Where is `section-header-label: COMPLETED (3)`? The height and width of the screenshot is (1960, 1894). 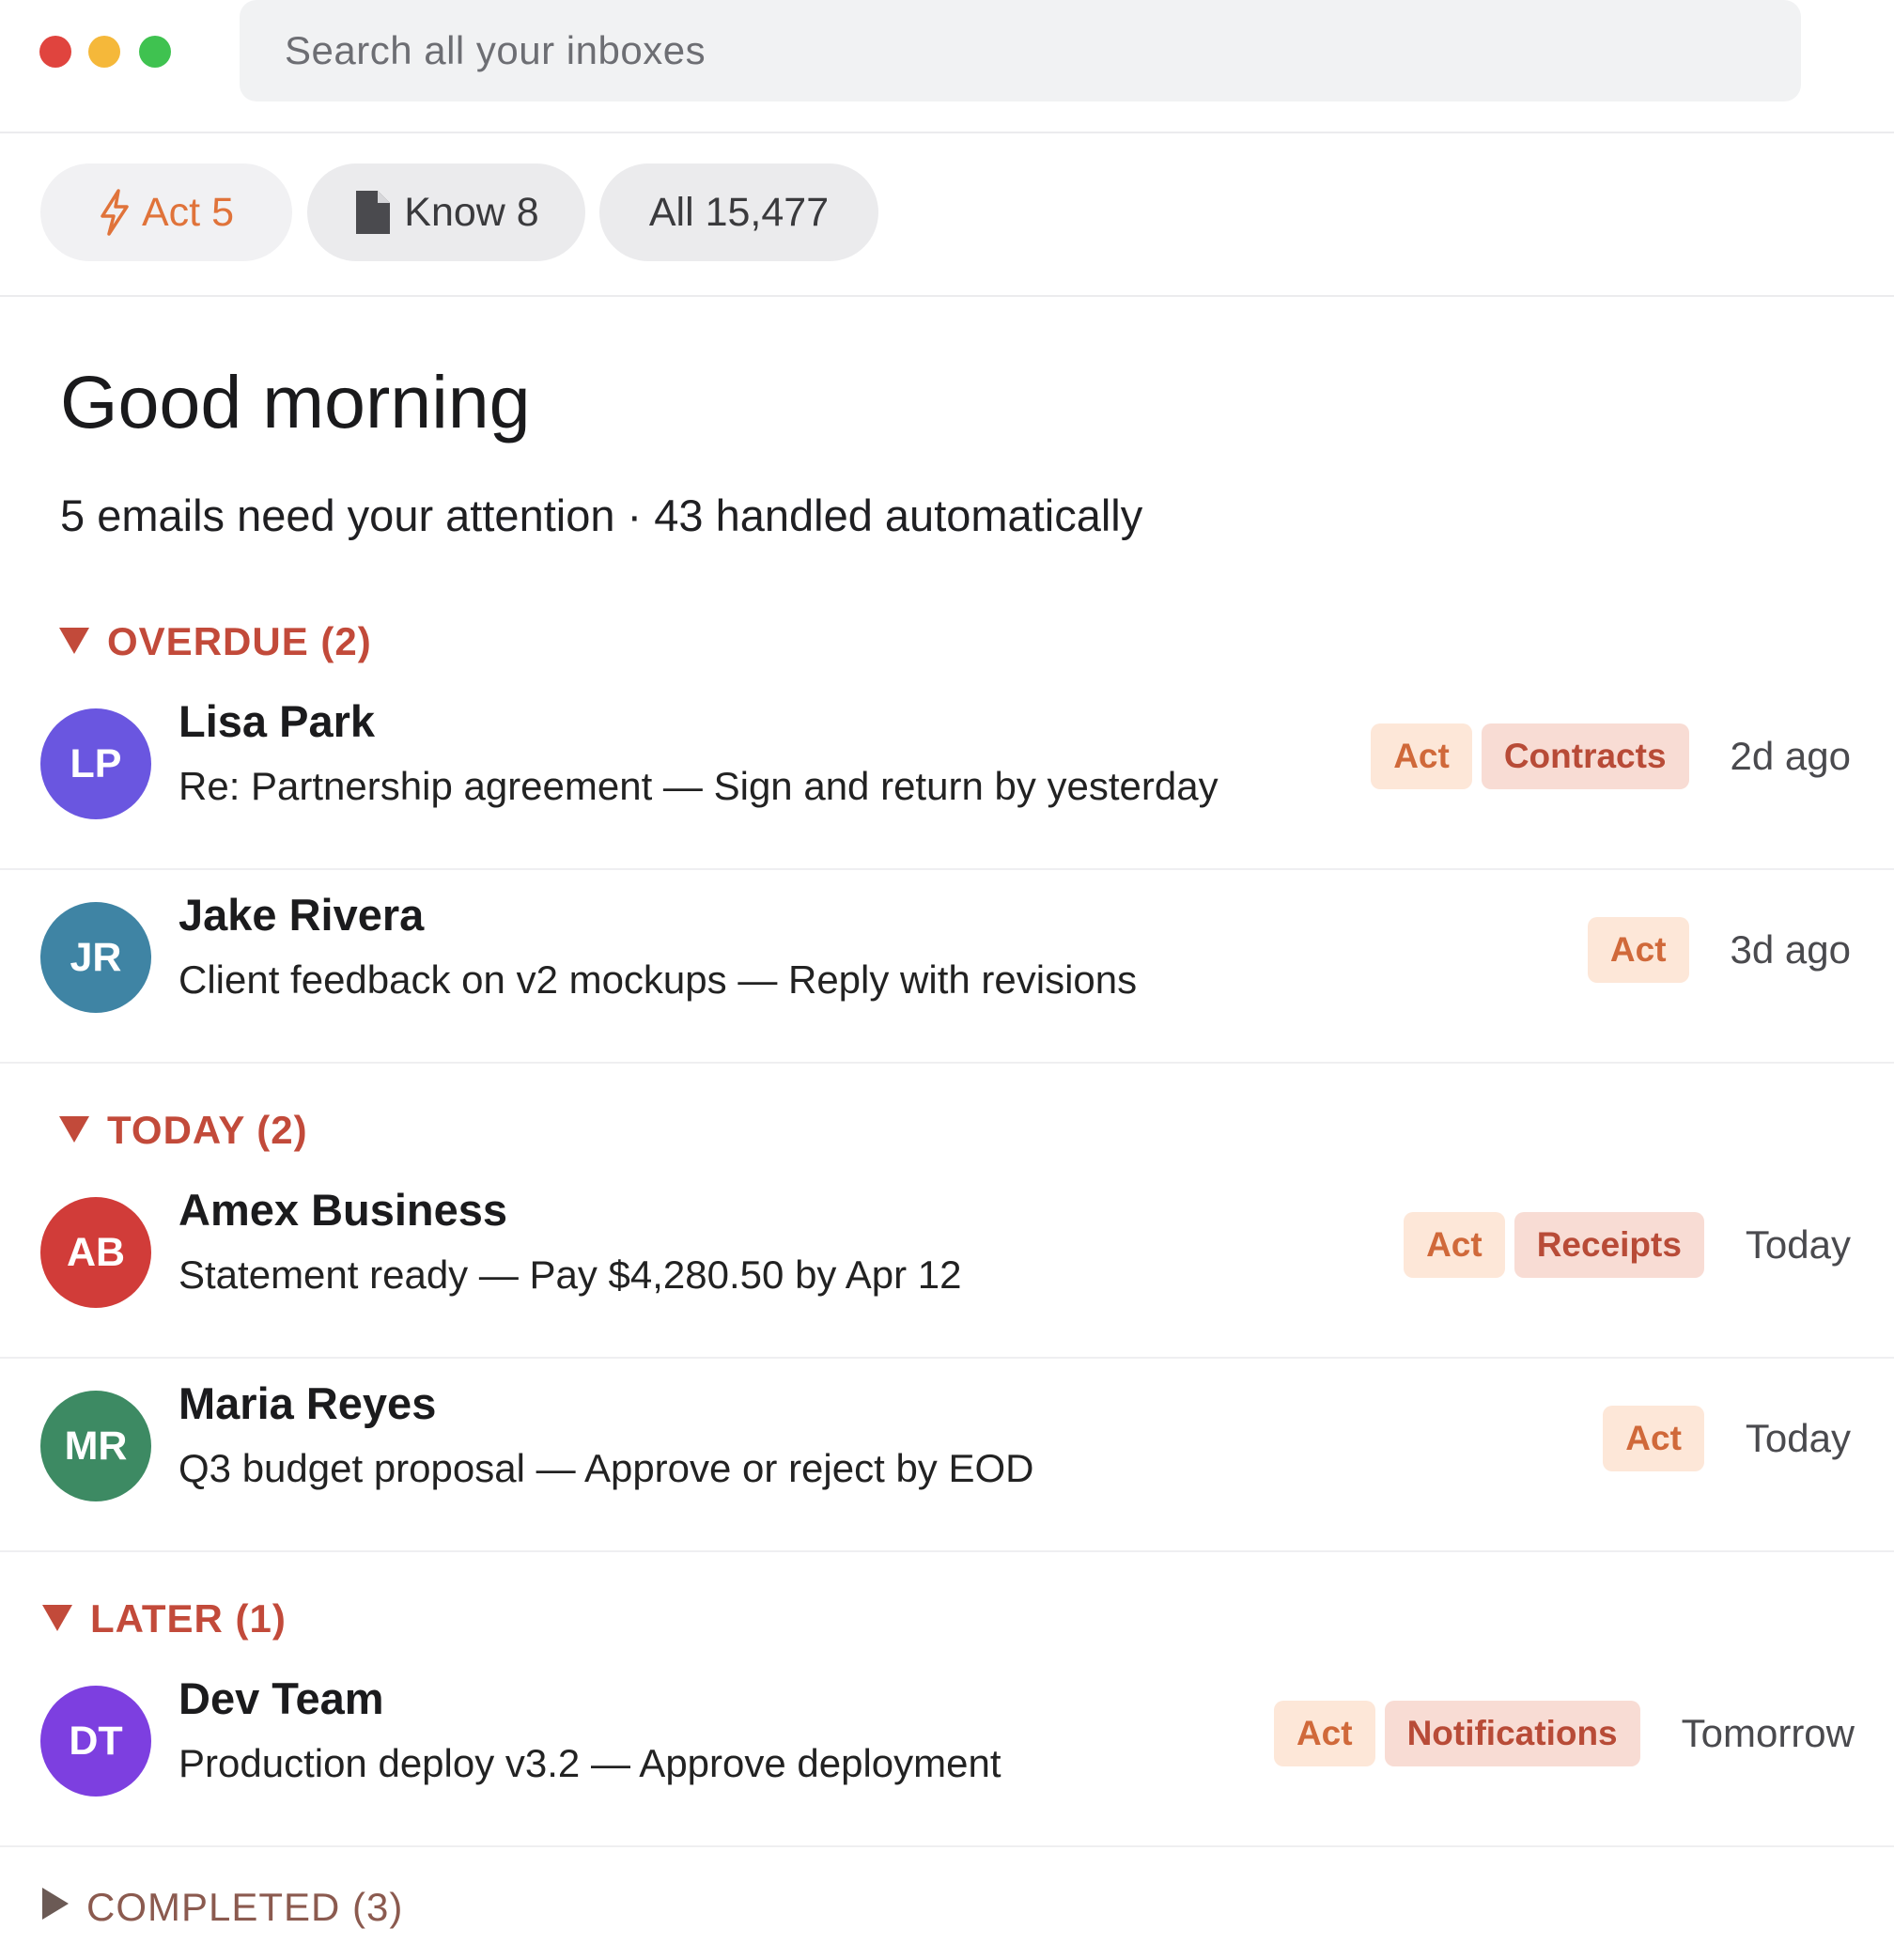
section-header-label: COMPLETED (3) is located at coordinates (245, 1906).